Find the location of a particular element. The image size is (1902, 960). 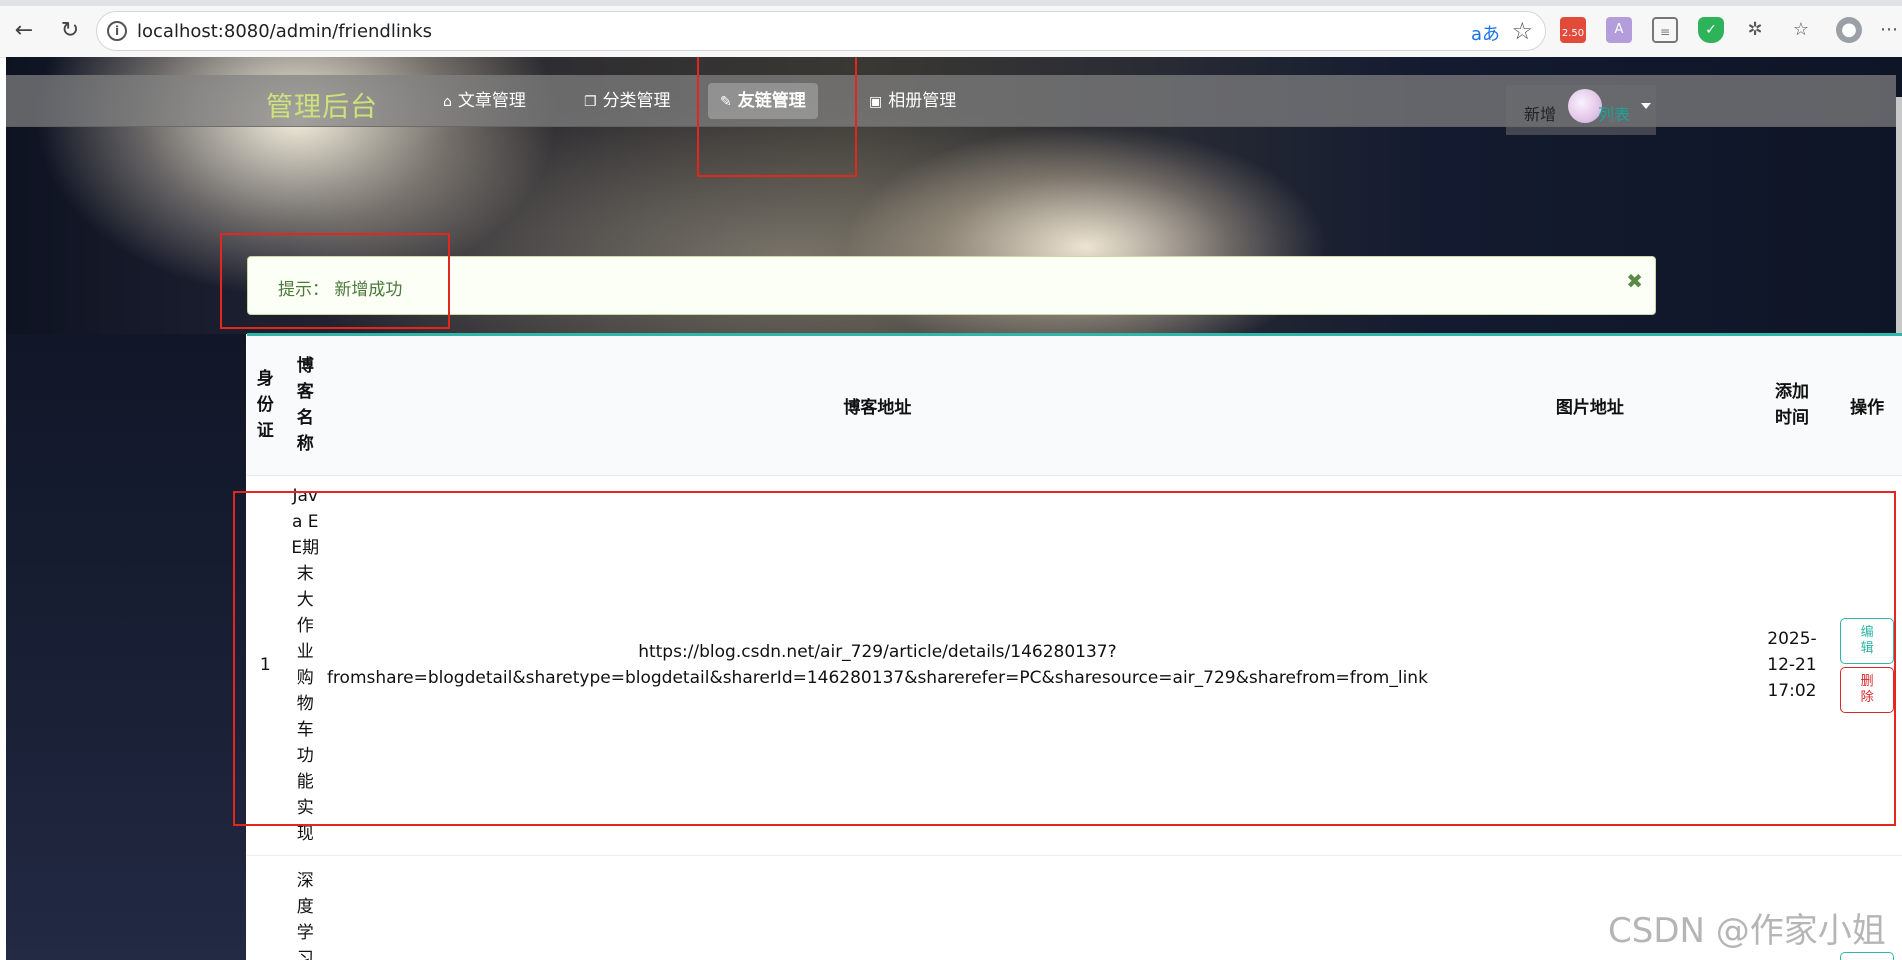

col-header-name: 博客名称 is located at coordinates (305, 406).